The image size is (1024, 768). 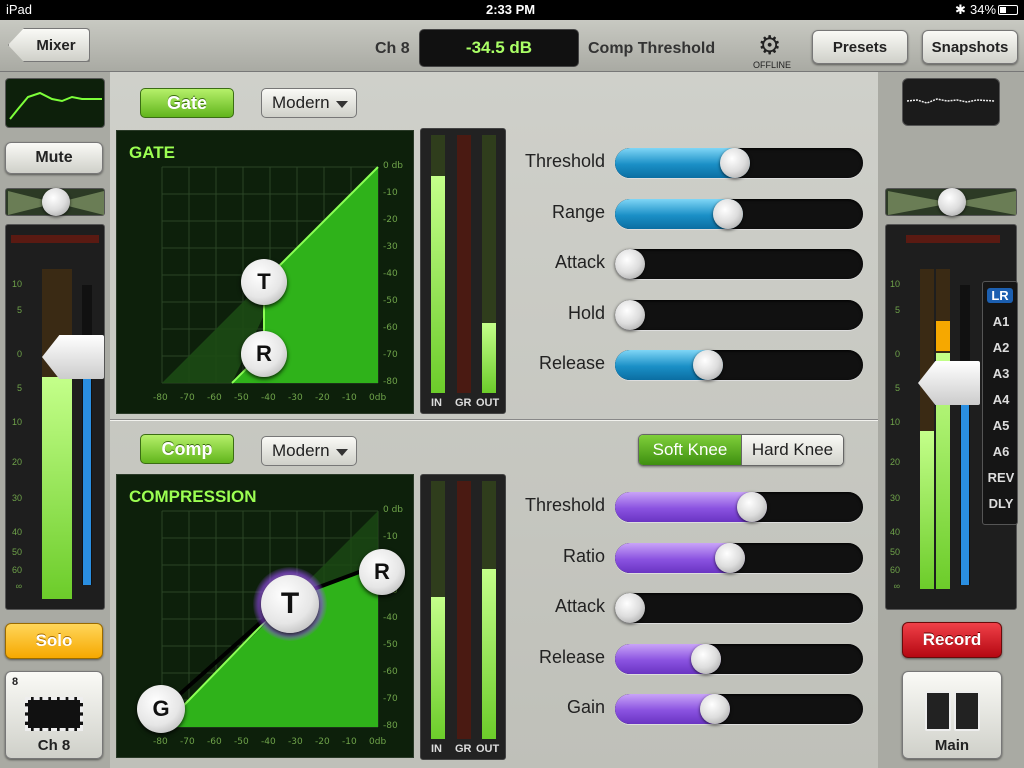 What do you see at coordinates (952, 715) in the screenshot?
I see `main-output-button: Main` at bounding box center [952, 715].